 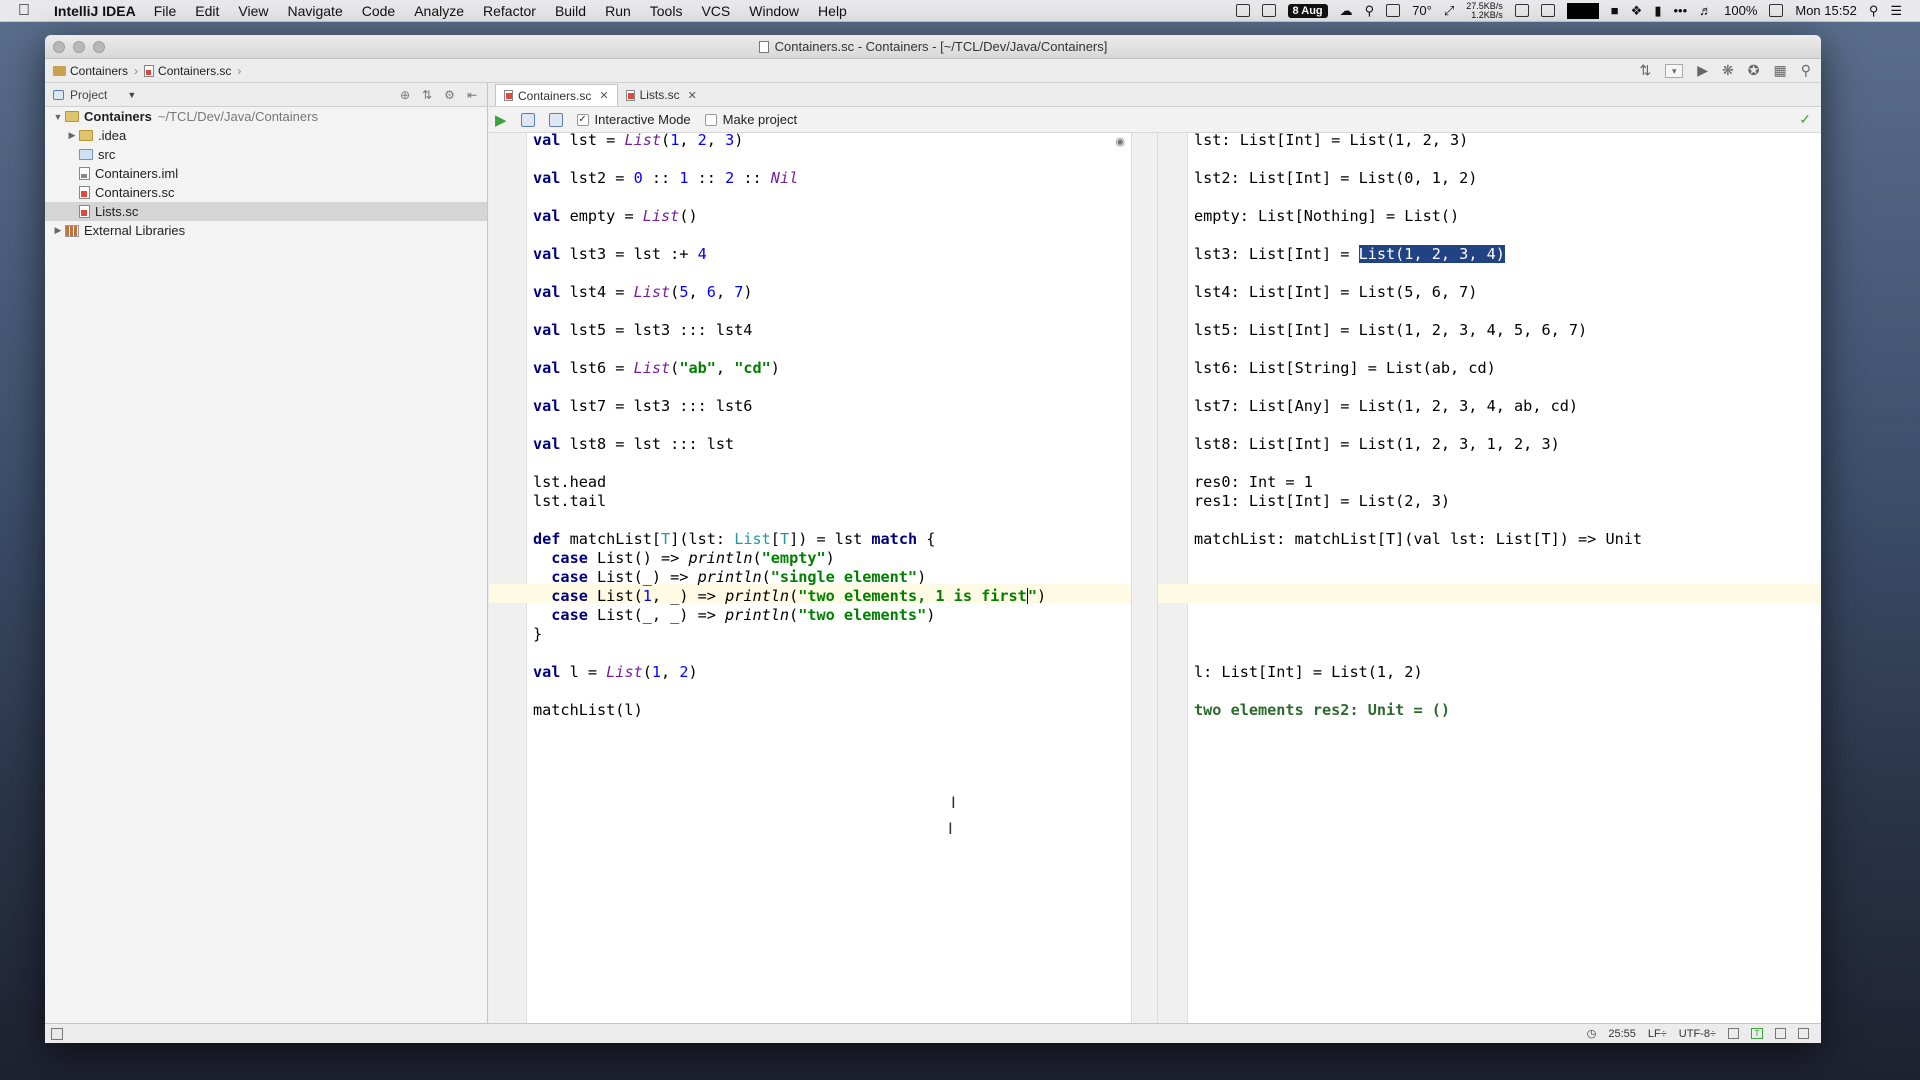 I want to click on tab-label: Lists.sc, so click(x=659, y=95).